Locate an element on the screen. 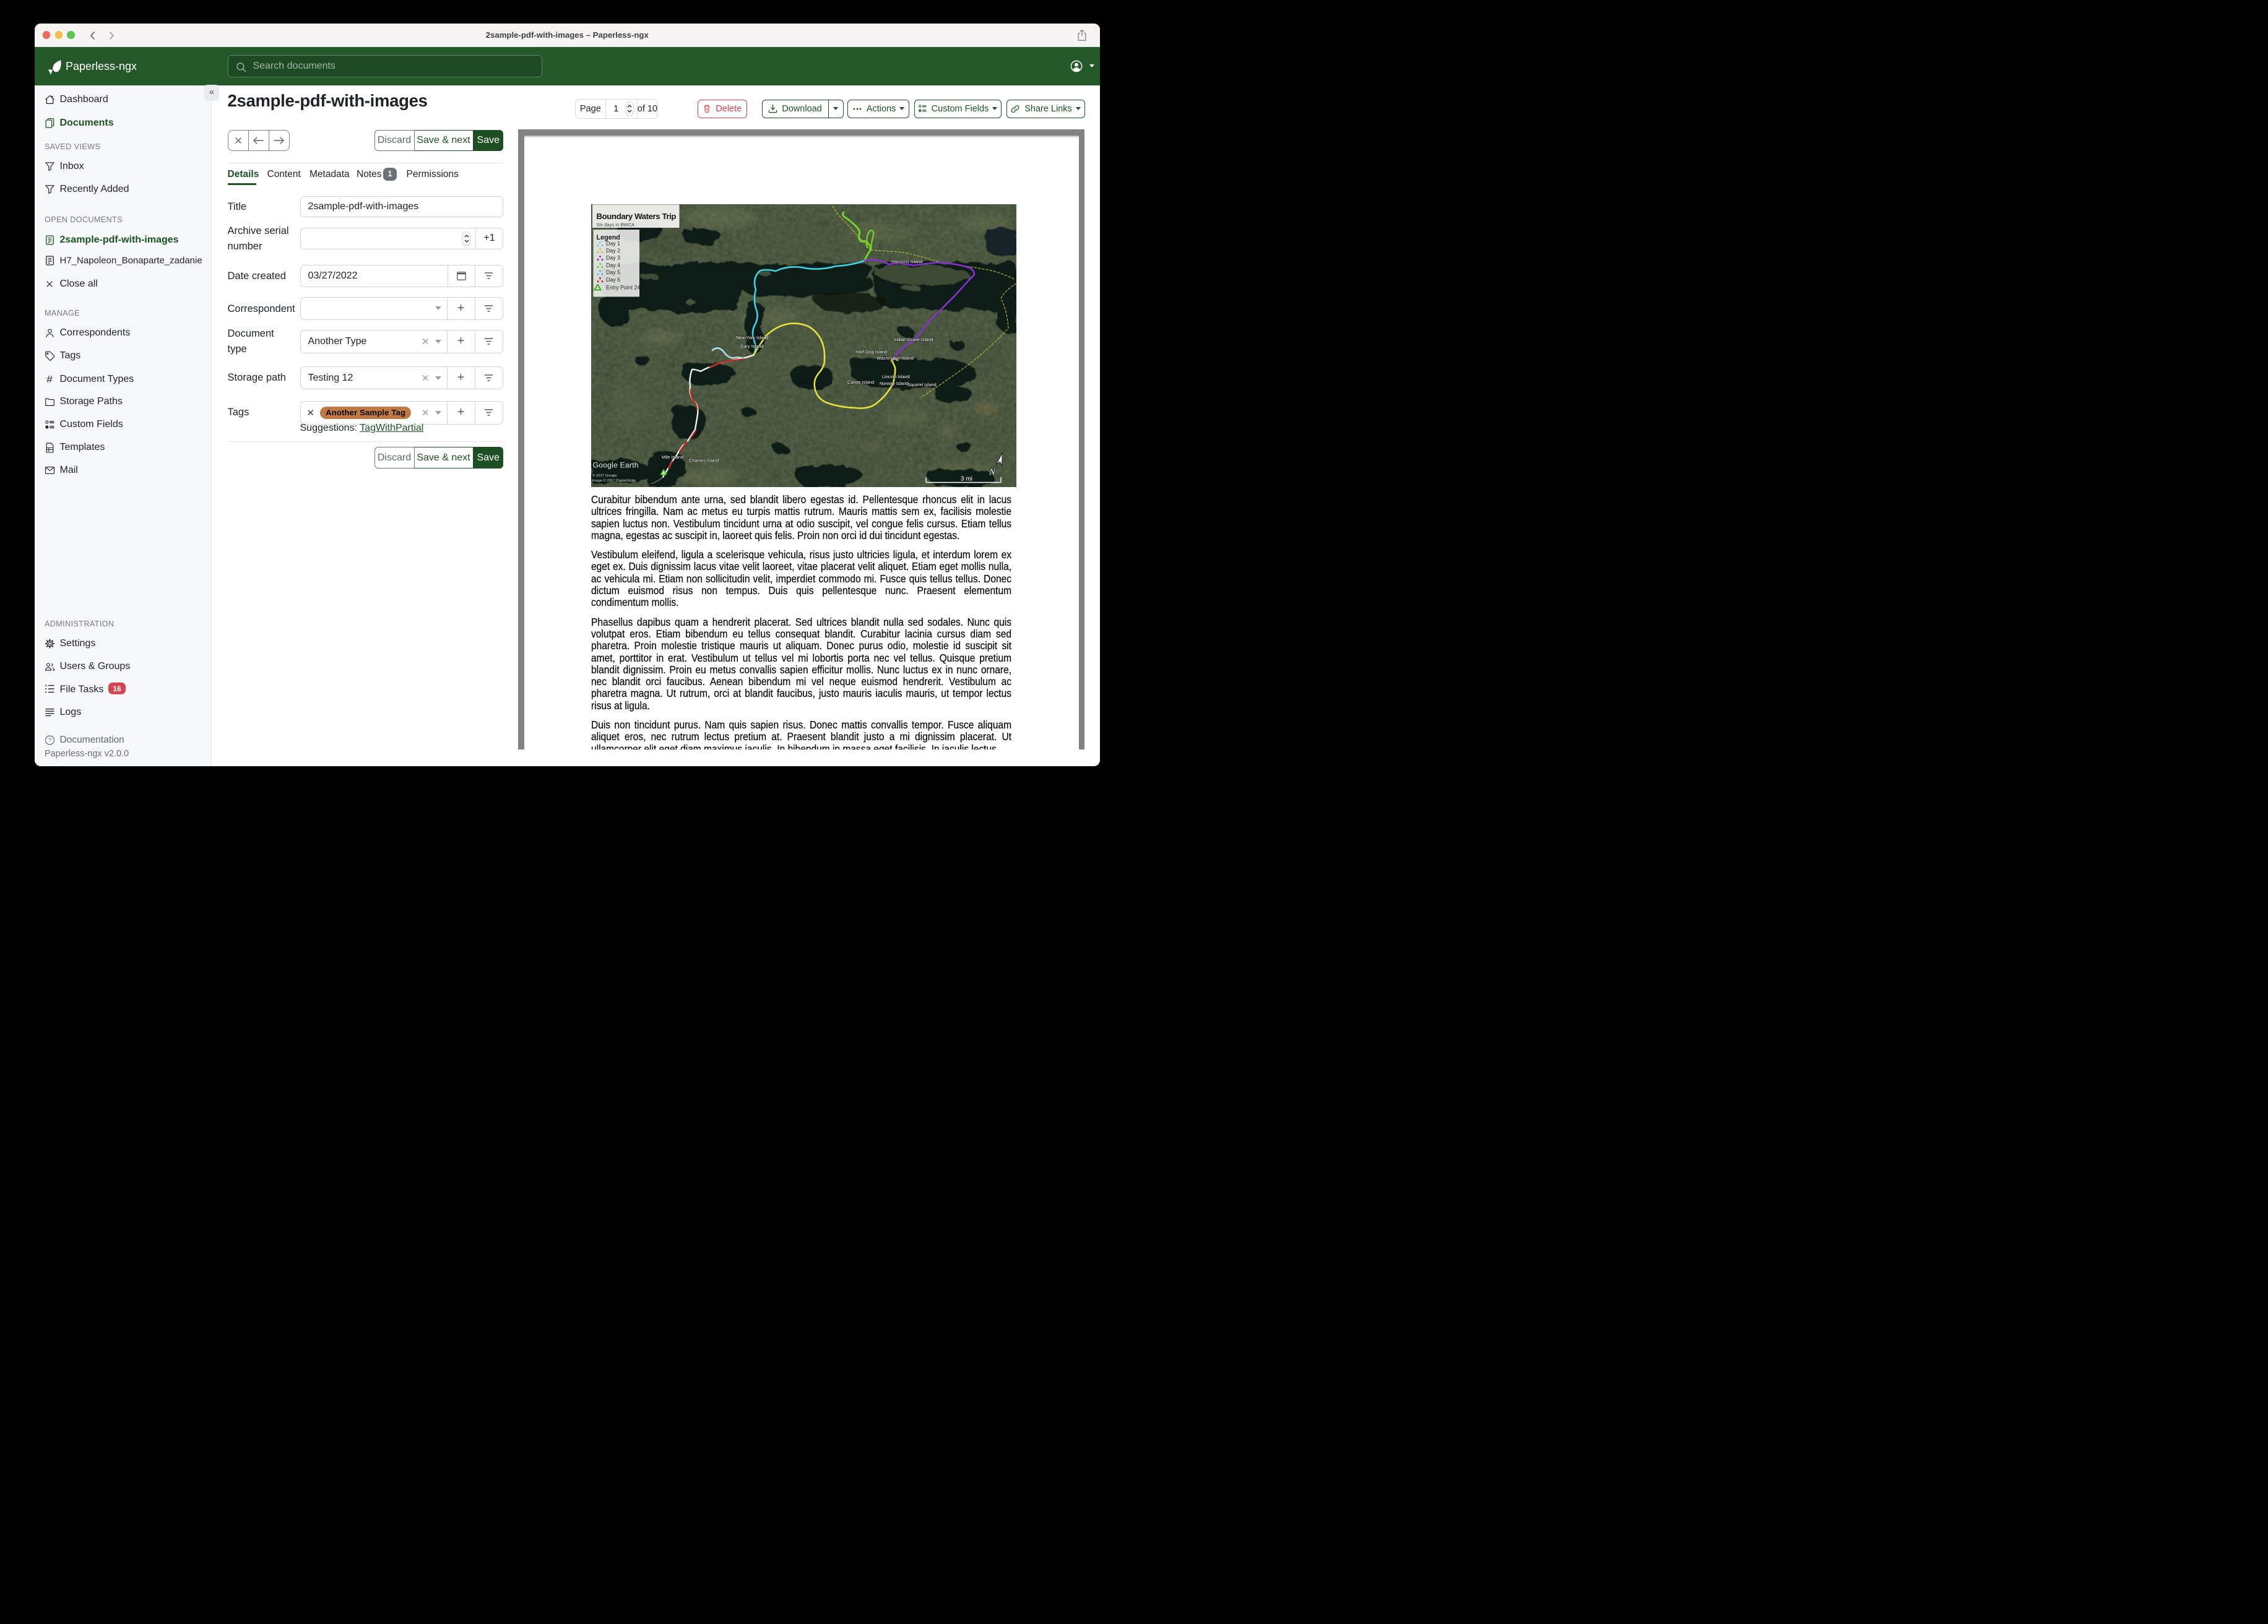 This screenshot has width=2268, height=1624. svg-text: Charlies Island is located at coordinates (704, 460).